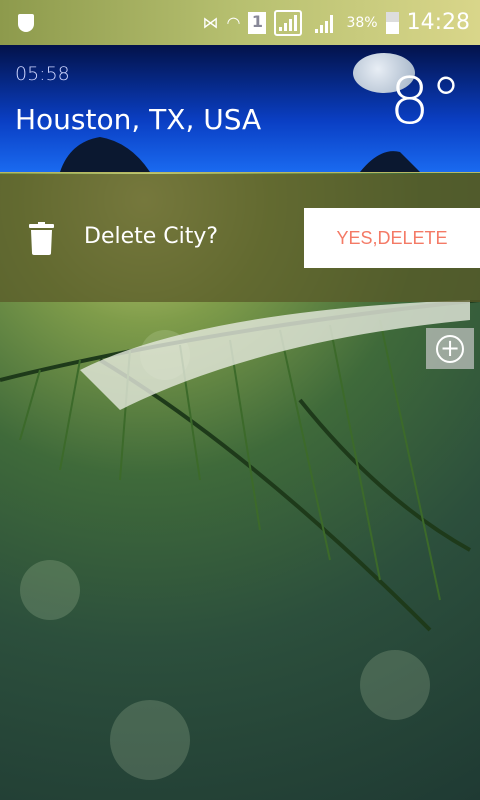  What do you see at coordinates (26, 22) in the screenshot?
I see `shield-icon` at bounding box center [26, 22].